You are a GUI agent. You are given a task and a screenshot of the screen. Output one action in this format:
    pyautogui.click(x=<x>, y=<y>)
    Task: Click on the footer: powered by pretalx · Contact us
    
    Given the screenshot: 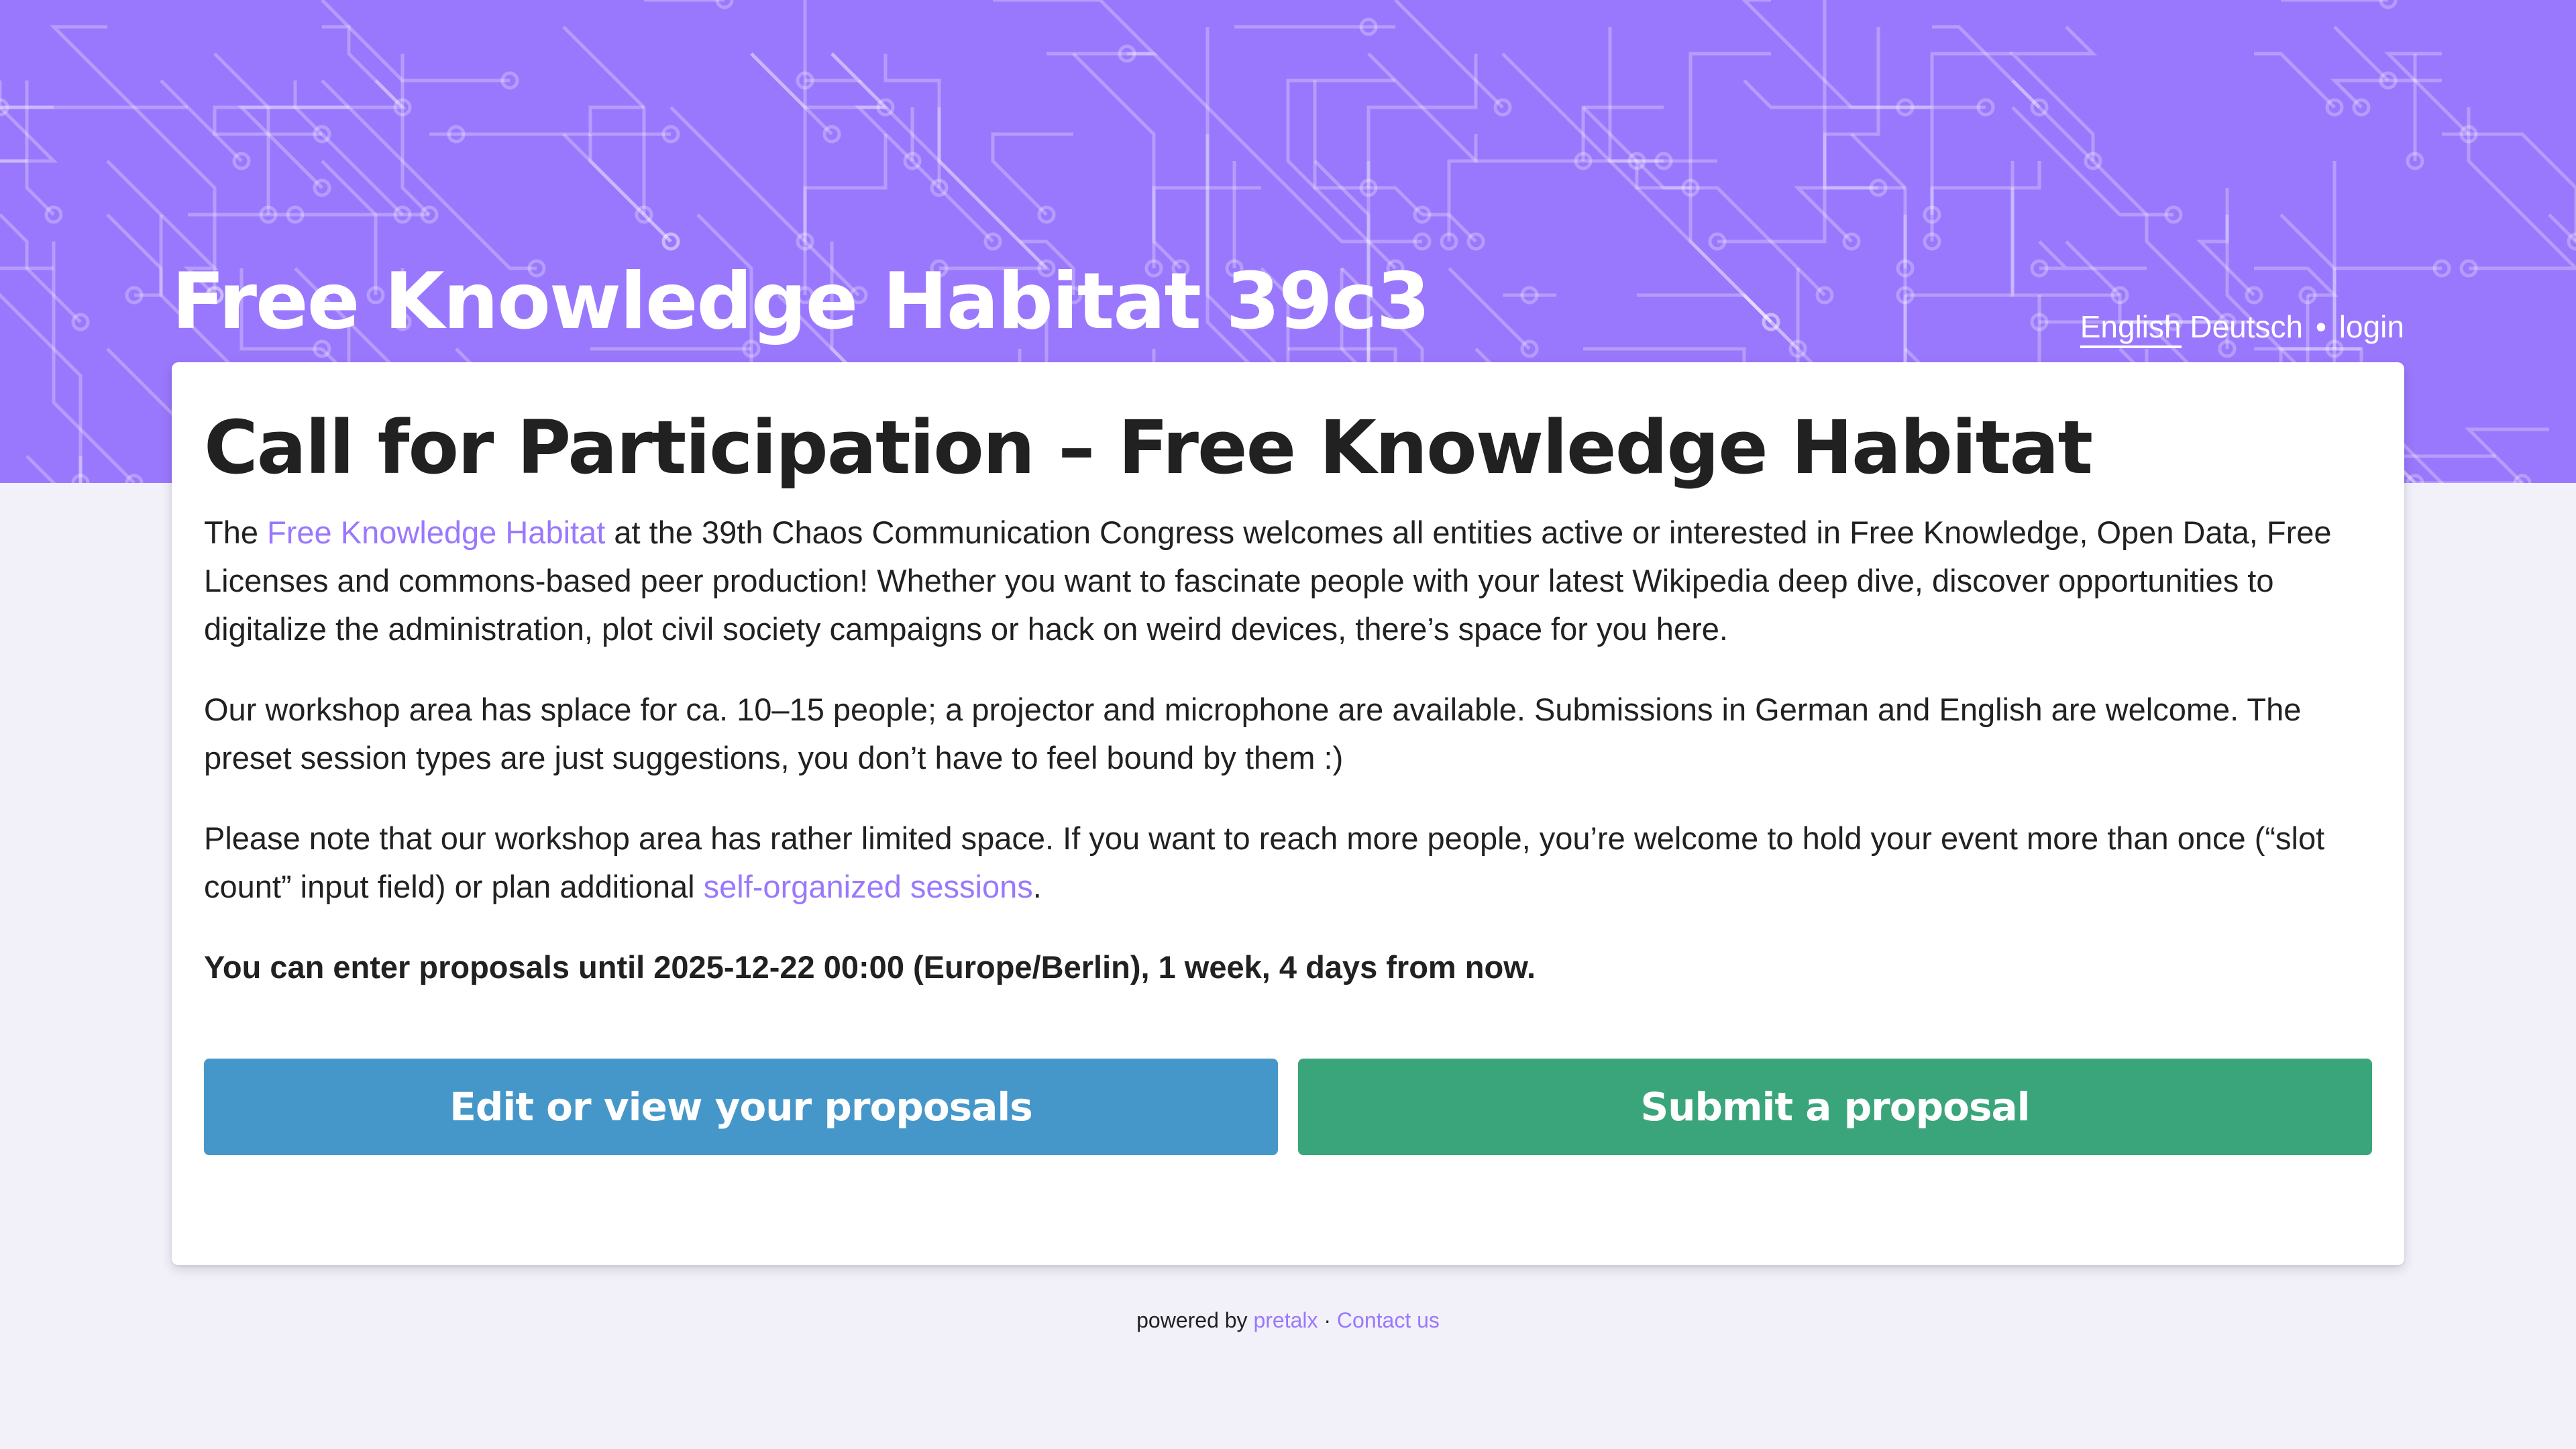 What is the action you would take?
    pyautogui.click(x=1288, y=1320)
    